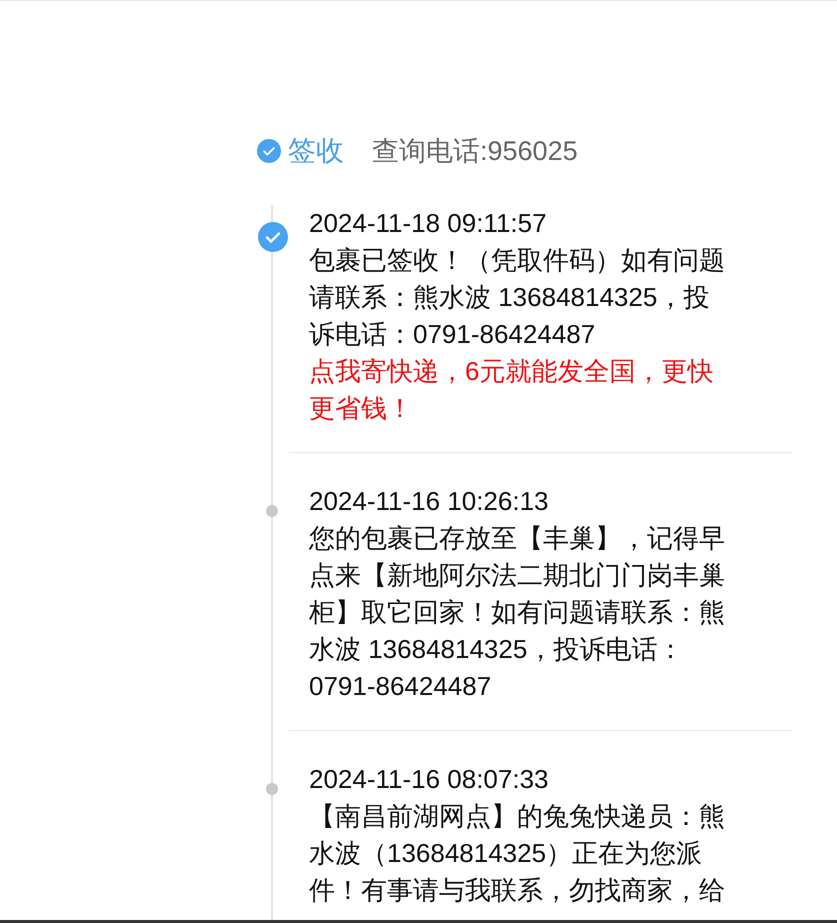 This screenshot has height=923, width=837. Describe the element at coordinates (429, 501) in the screenshot. I see `event-time: 2024-11-16 10:26:13` at that location.